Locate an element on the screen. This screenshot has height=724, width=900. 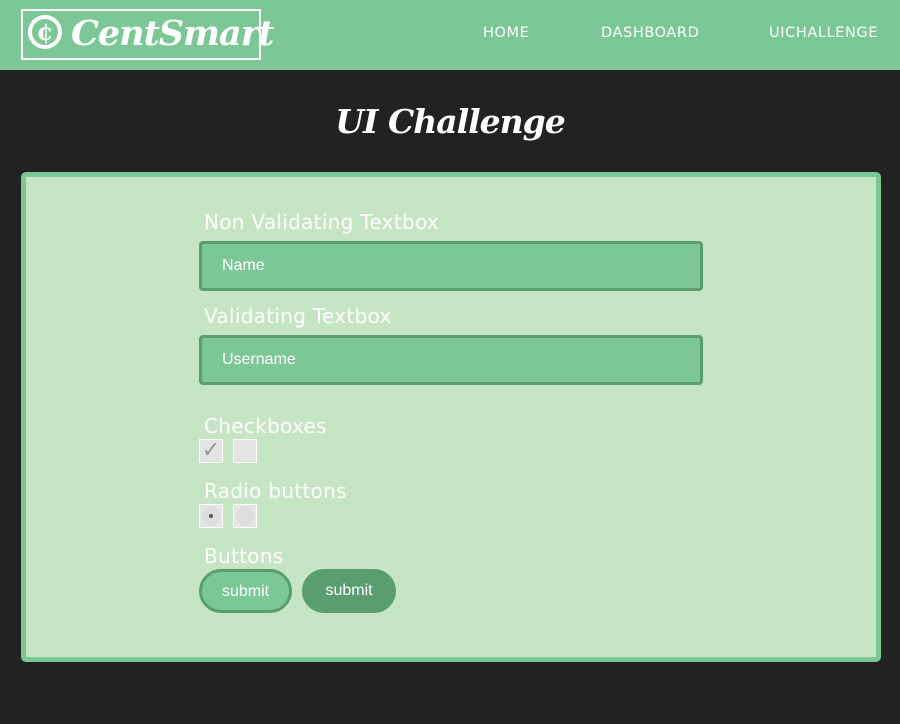
validating-label: Validating Textbox is located at coordinates (298, 316).